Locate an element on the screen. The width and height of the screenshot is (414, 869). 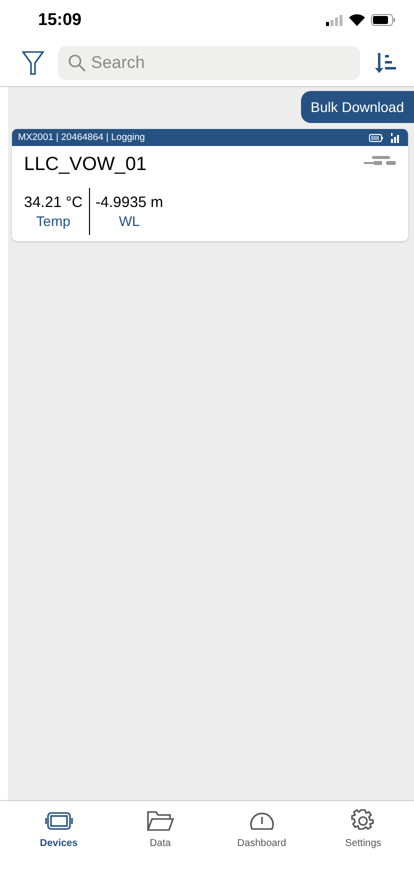
bulk-download-button: Bulk Download is located at coordinates (357, 107).